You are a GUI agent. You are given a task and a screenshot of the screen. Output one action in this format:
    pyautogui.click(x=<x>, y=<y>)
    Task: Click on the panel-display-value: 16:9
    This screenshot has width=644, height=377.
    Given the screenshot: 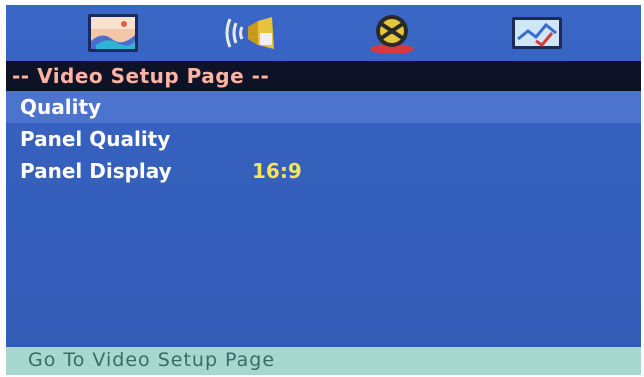 What is the action you would take?
    pyautogui.click(x=277, y=171)
    